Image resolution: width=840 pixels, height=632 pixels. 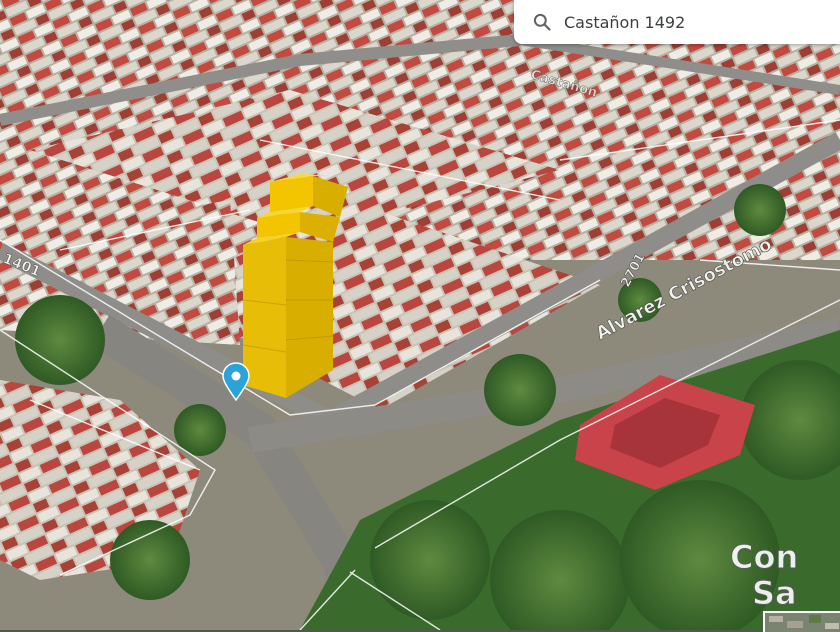 I want to click on minimap-image, so click(x=802, y=622).